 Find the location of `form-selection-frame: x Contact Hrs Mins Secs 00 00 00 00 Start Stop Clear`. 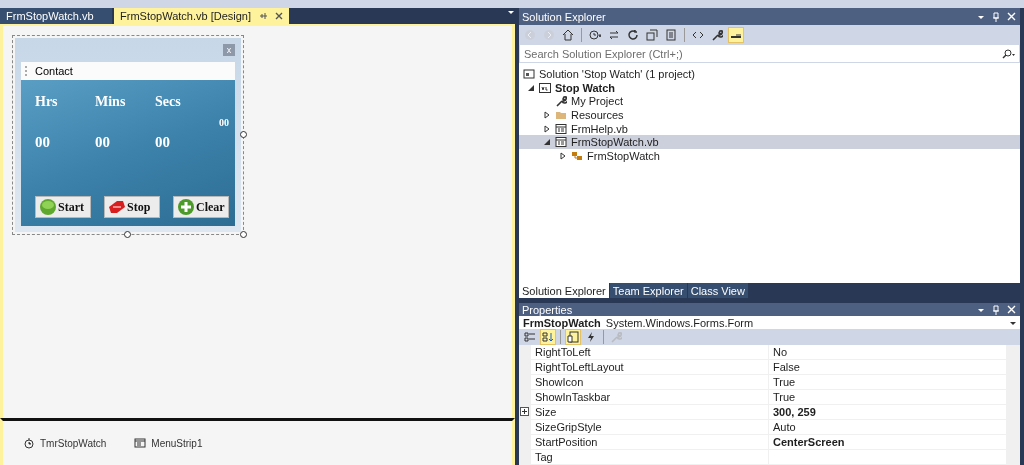

form-selection-frame: x Contact Hrs Mins Secs 00 00 00 00 Start Stop Clear is located at coordinates (128, 135).